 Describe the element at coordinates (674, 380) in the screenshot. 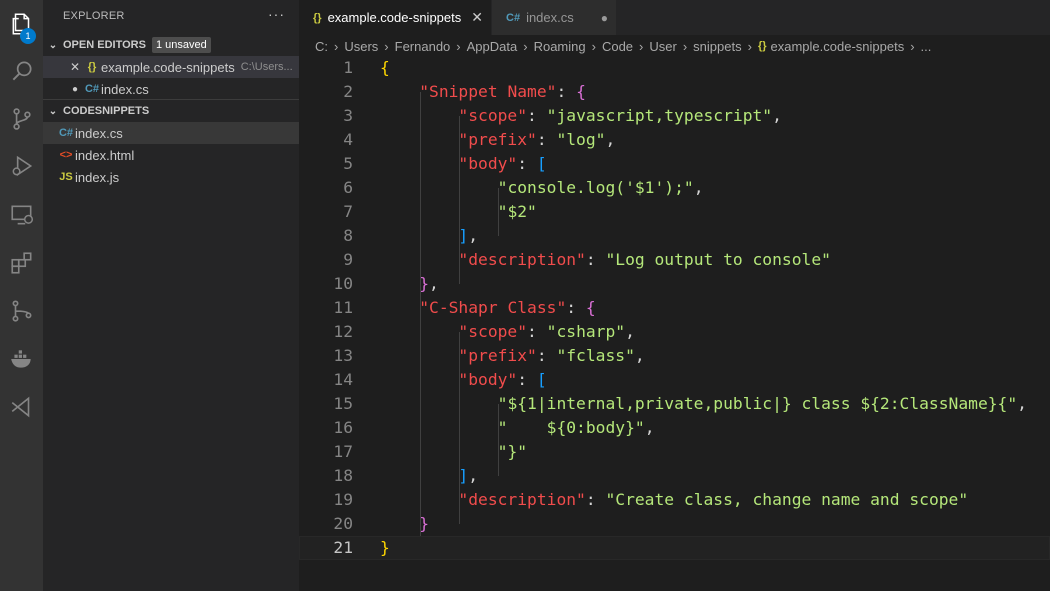

I see `code-line: 14 "body": [` at that location.